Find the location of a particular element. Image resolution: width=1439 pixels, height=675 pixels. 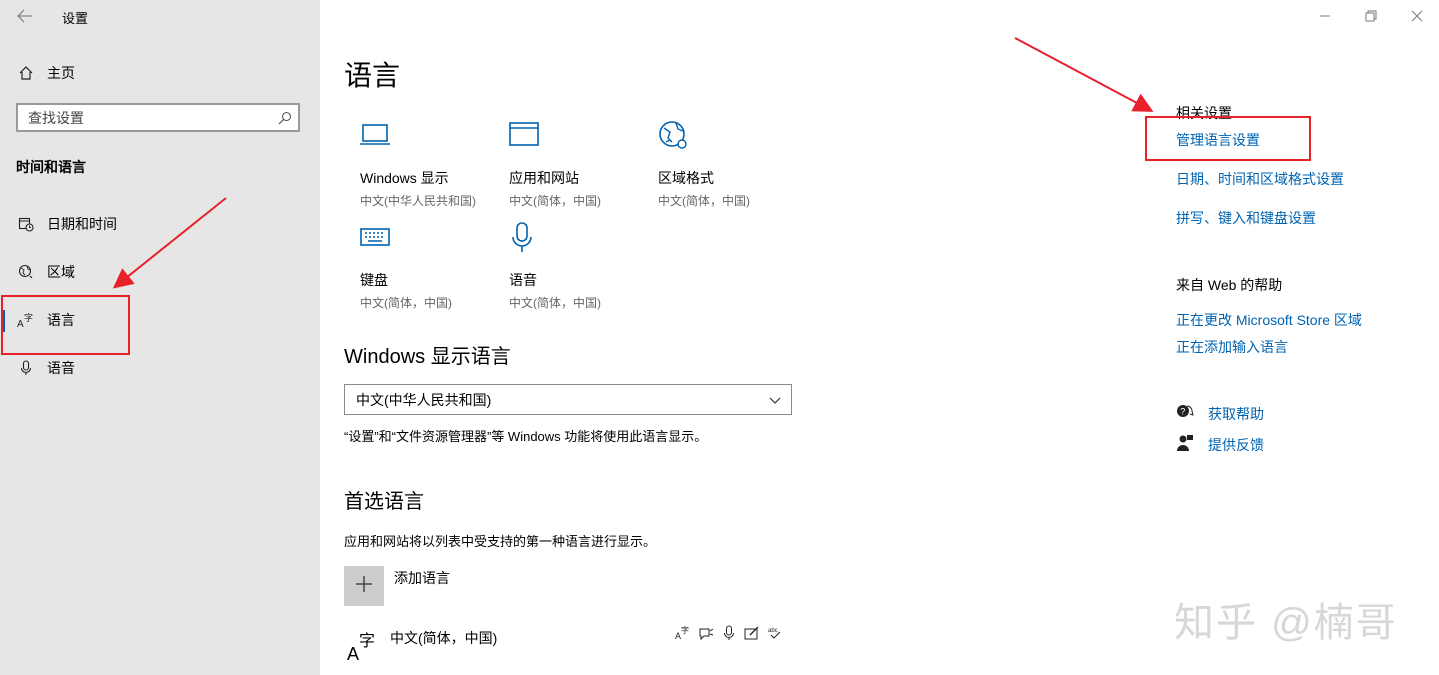

annotation-arrow-sidebar is located at coordinates (169, 243).